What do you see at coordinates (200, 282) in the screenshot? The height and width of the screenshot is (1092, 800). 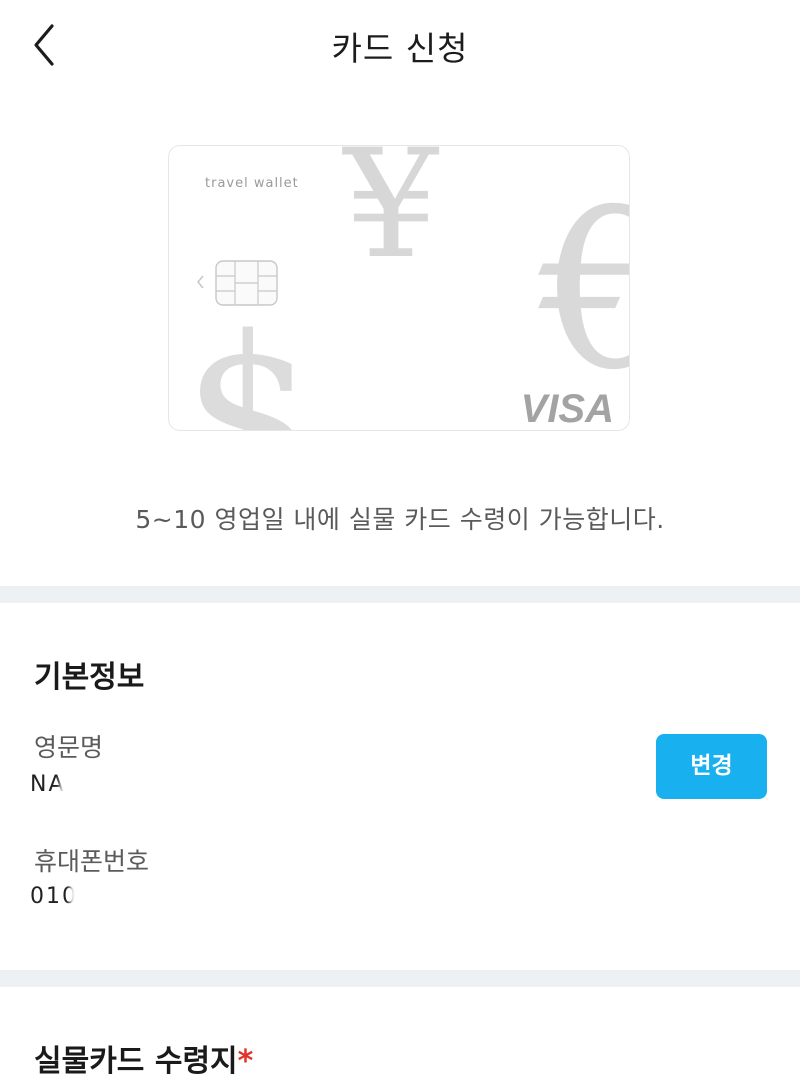 I see `small-arrow-icon` at bounding box center [200, 282].